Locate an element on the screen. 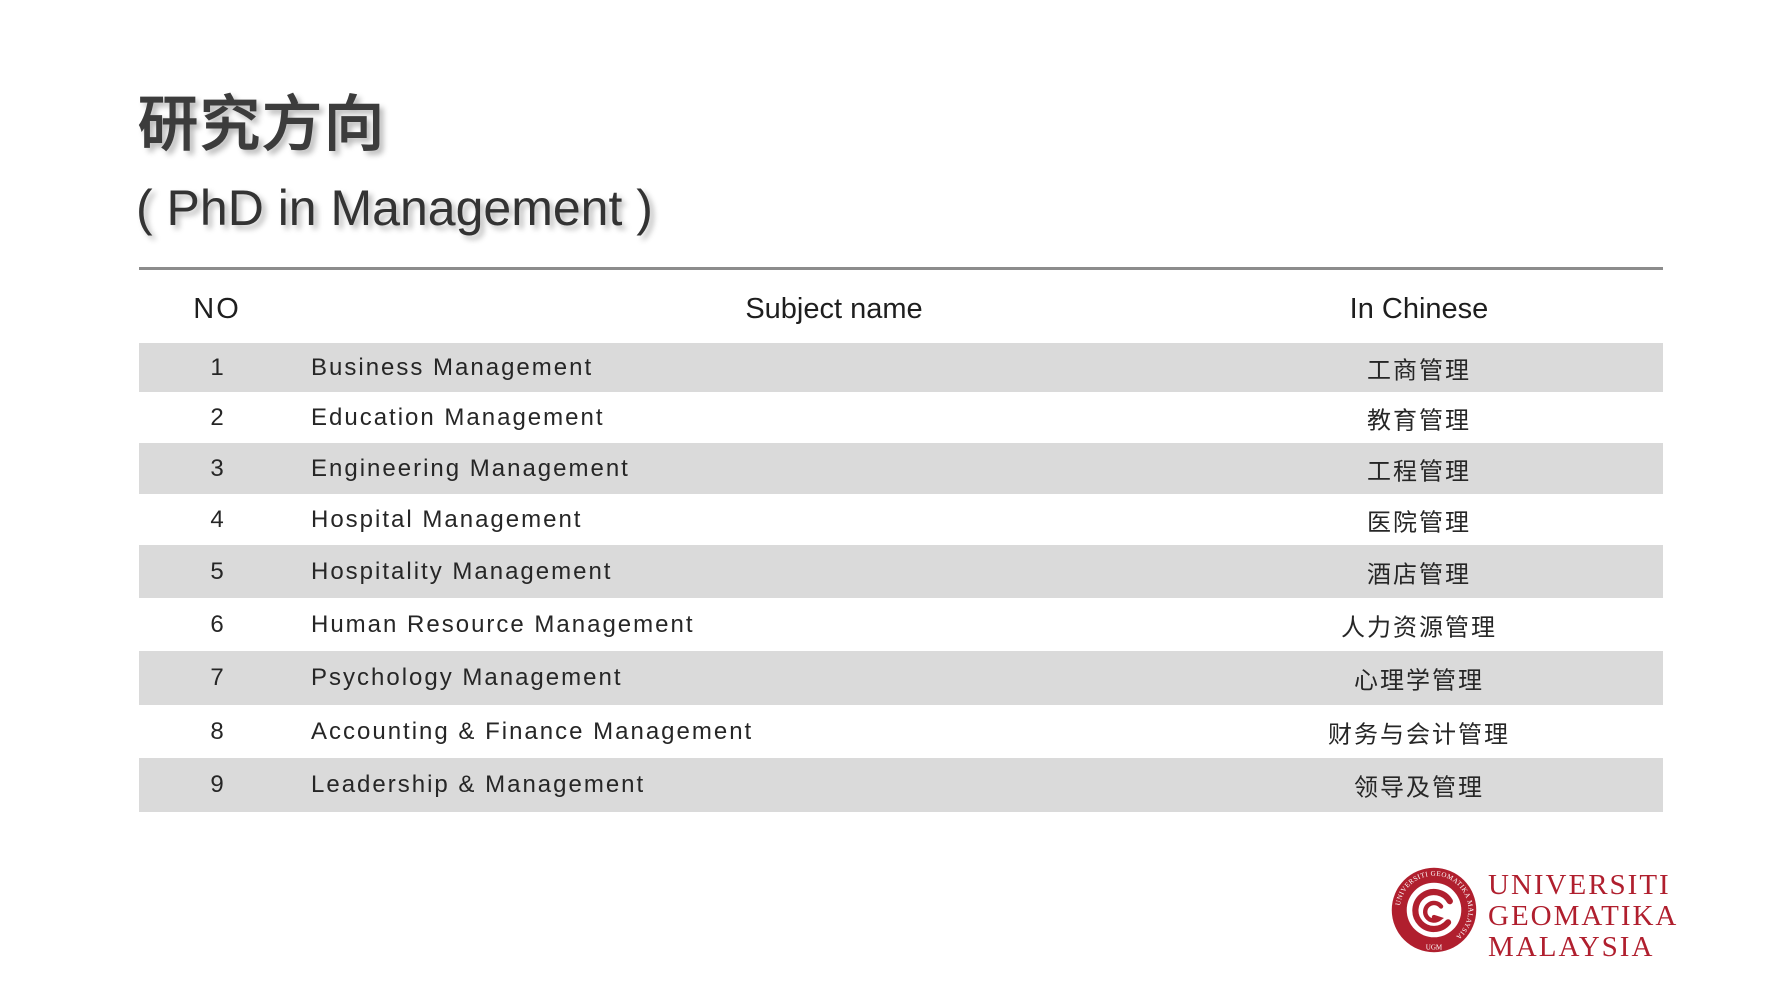  subject-chinese-name: 心理学管理 is located at coordinates (1419, 680).